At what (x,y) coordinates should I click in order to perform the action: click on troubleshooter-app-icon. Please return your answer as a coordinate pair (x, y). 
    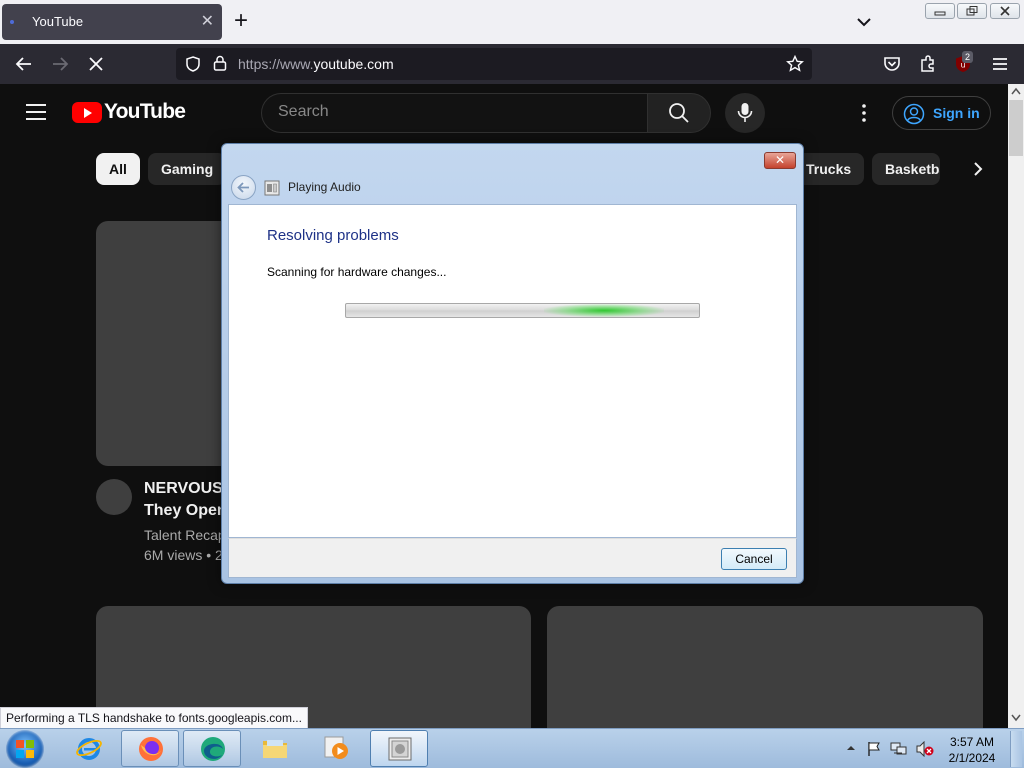
    Looking at the image, I should click on (272, 188).